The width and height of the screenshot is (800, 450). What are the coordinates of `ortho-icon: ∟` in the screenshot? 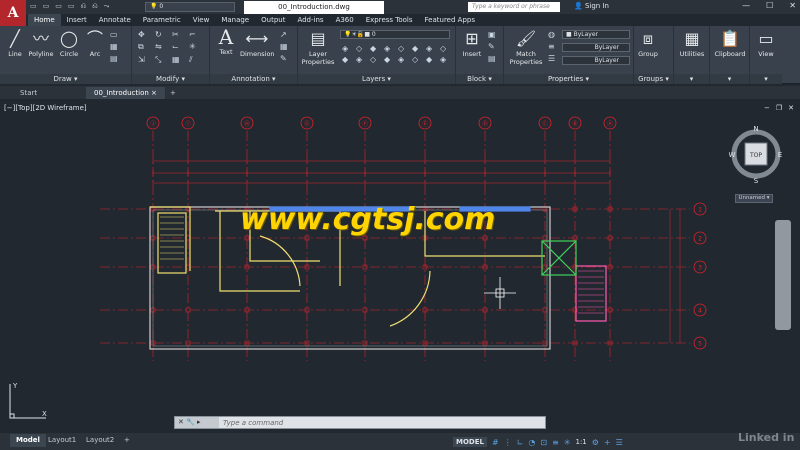 It's located at (520, 442).